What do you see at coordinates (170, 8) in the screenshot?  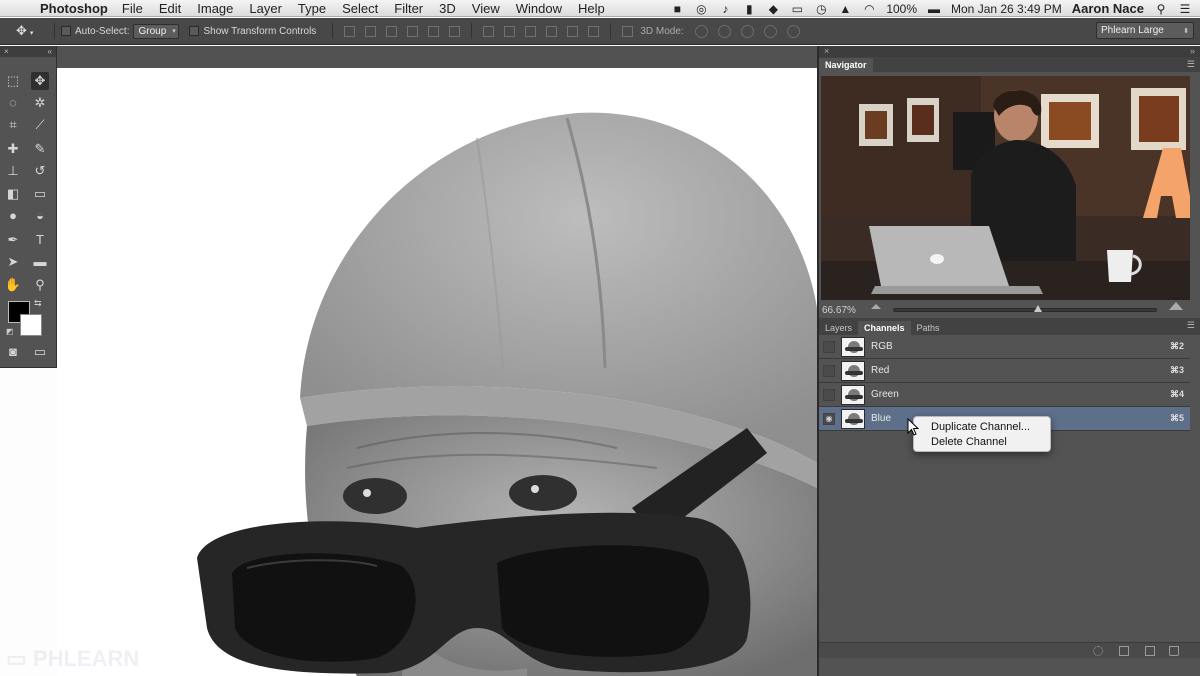 I see `menu-edit: Edit` at bounding box center [170, 8].